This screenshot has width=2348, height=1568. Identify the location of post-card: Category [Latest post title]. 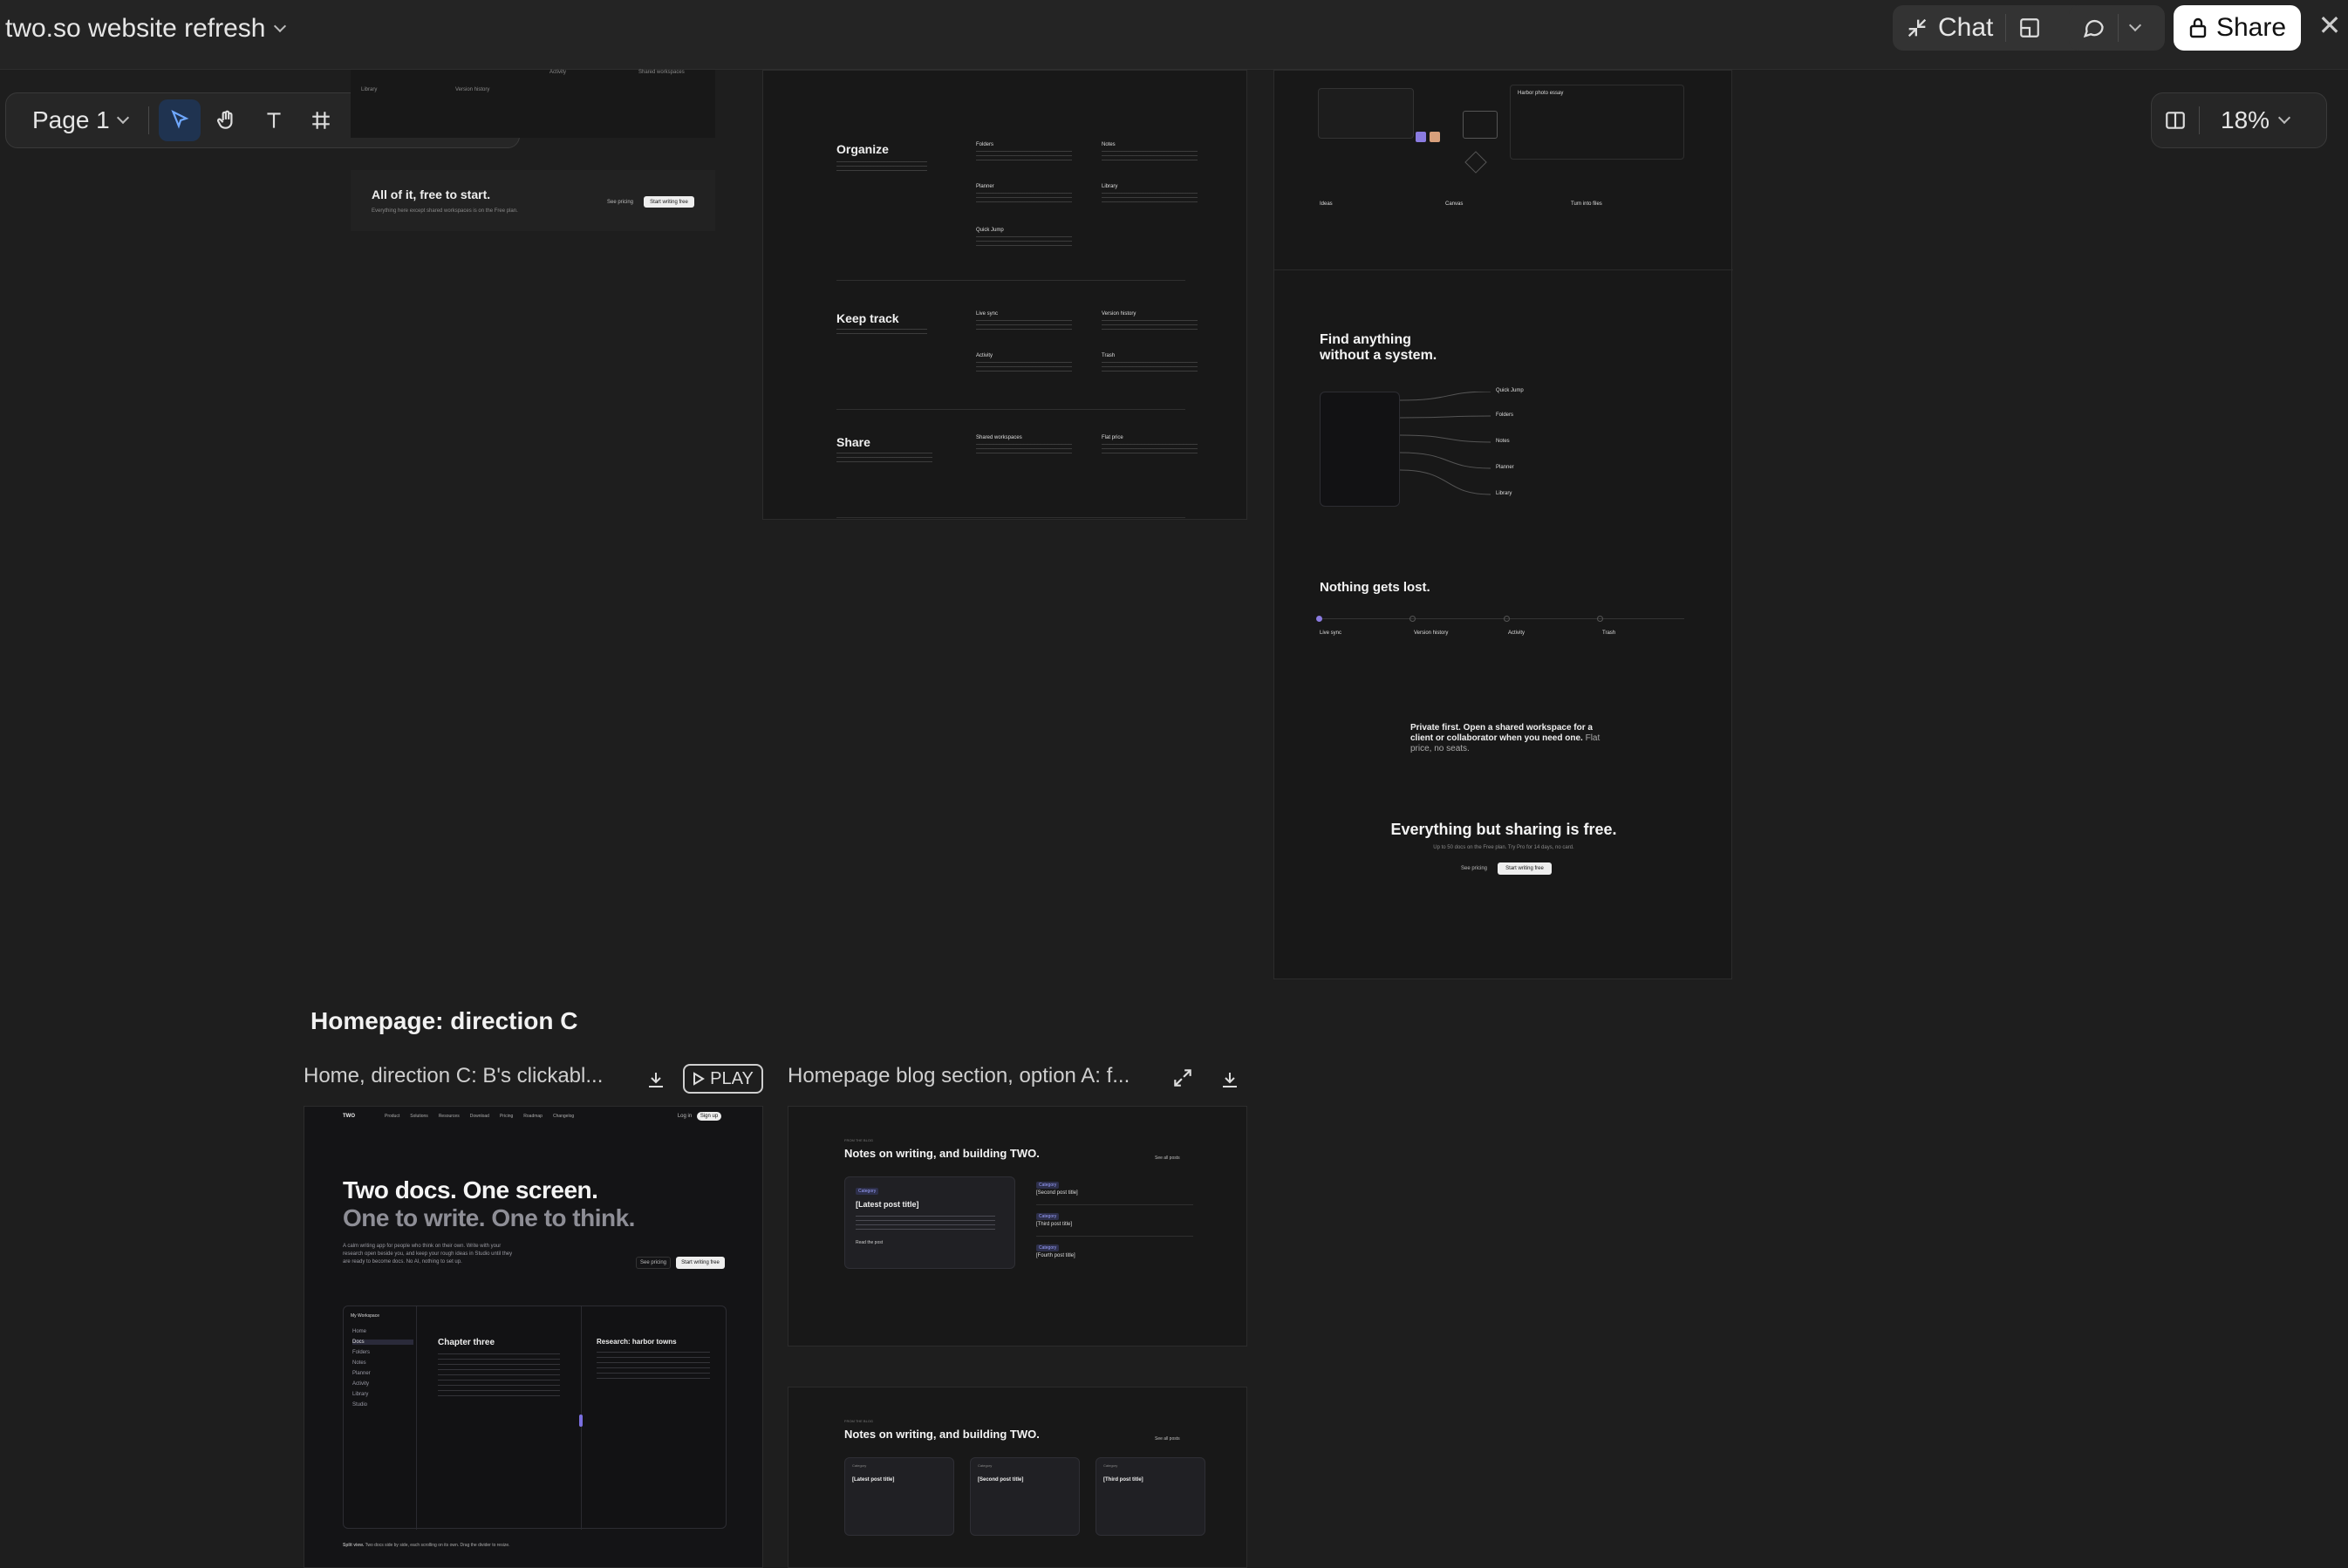
(899, 1496).